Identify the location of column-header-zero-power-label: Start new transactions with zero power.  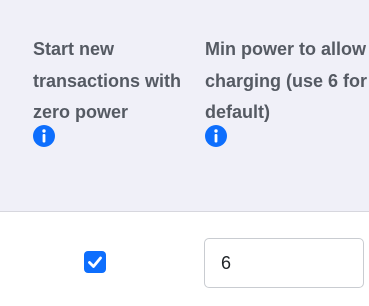
(107, 80).